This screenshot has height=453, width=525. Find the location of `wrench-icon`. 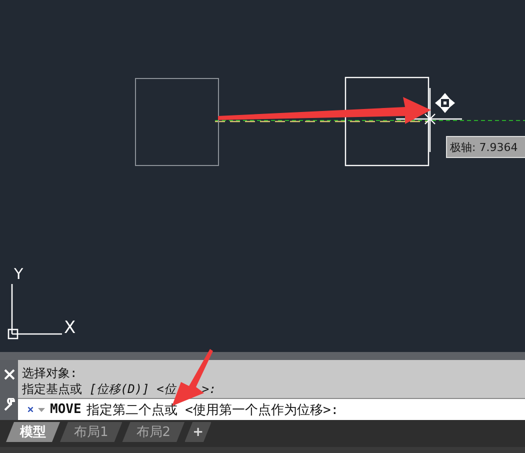

wrench-icon is located at coordinates (9, 404).